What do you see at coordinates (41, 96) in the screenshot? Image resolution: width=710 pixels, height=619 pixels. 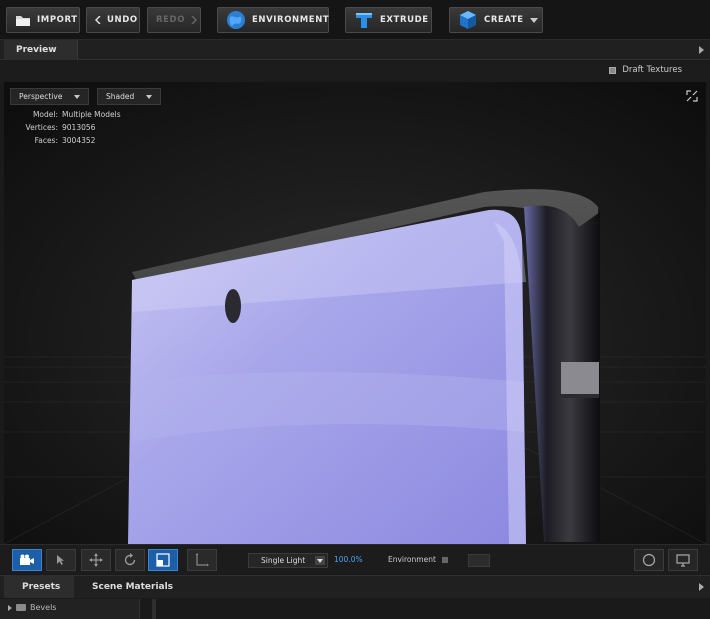 I see `camera-mode-value: Perspective` at bounding box center [41, 96].